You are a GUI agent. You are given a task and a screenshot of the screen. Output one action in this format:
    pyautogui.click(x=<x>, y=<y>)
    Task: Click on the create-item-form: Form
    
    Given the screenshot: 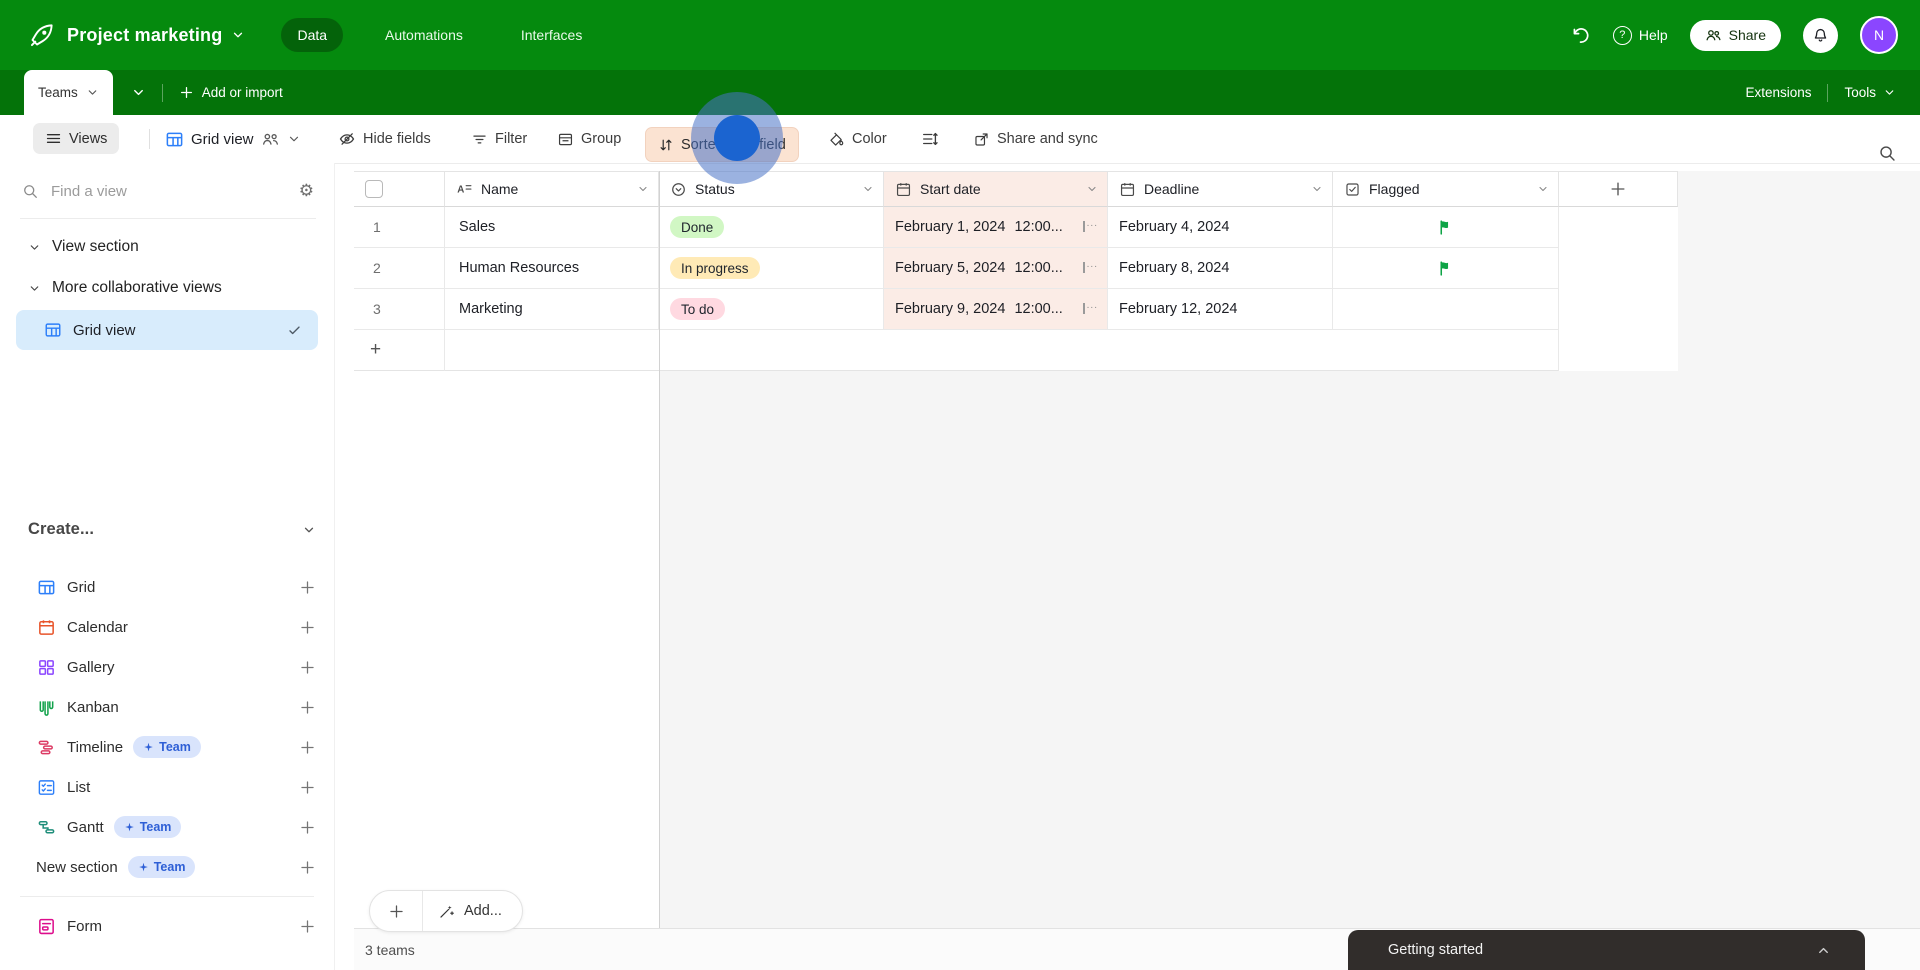 What is the action you would take?
    pyautogui.click(x=167, y=926)
    